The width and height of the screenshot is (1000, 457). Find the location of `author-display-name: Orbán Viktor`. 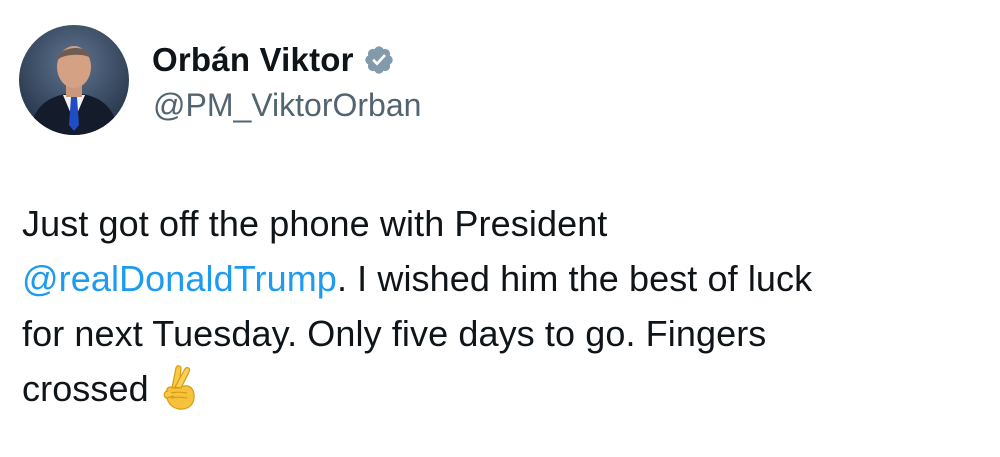

author-display-name: Orbán Viktor is located at coordinates (253, 60).